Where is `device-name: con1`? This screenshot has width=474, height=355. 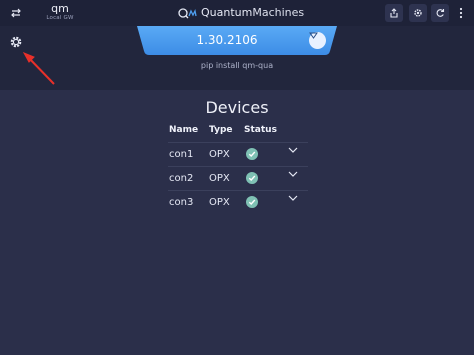 device-name: con1 is located at coordinates (181, 154).